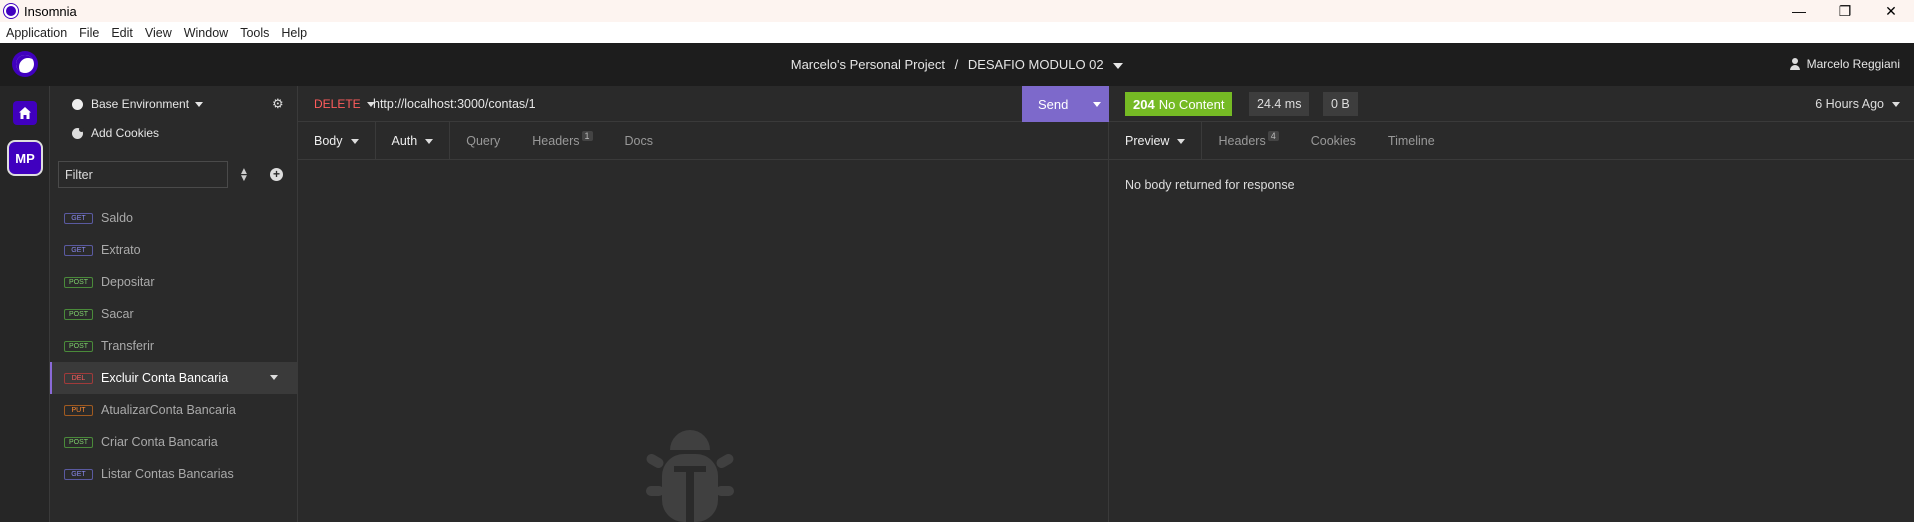 The height and width of the screenshot is (522, 1914). Describe the element at coordinates (1210, 185) in the screenshot. I see `response-body-message: No body returned for response` at that location.